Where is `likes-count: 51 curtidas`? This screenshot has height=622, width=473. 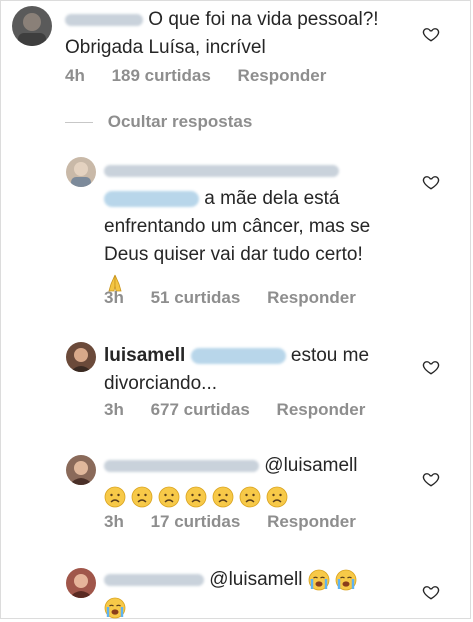 likes-count: 51 curtidas is located at coordinates (196, 297).